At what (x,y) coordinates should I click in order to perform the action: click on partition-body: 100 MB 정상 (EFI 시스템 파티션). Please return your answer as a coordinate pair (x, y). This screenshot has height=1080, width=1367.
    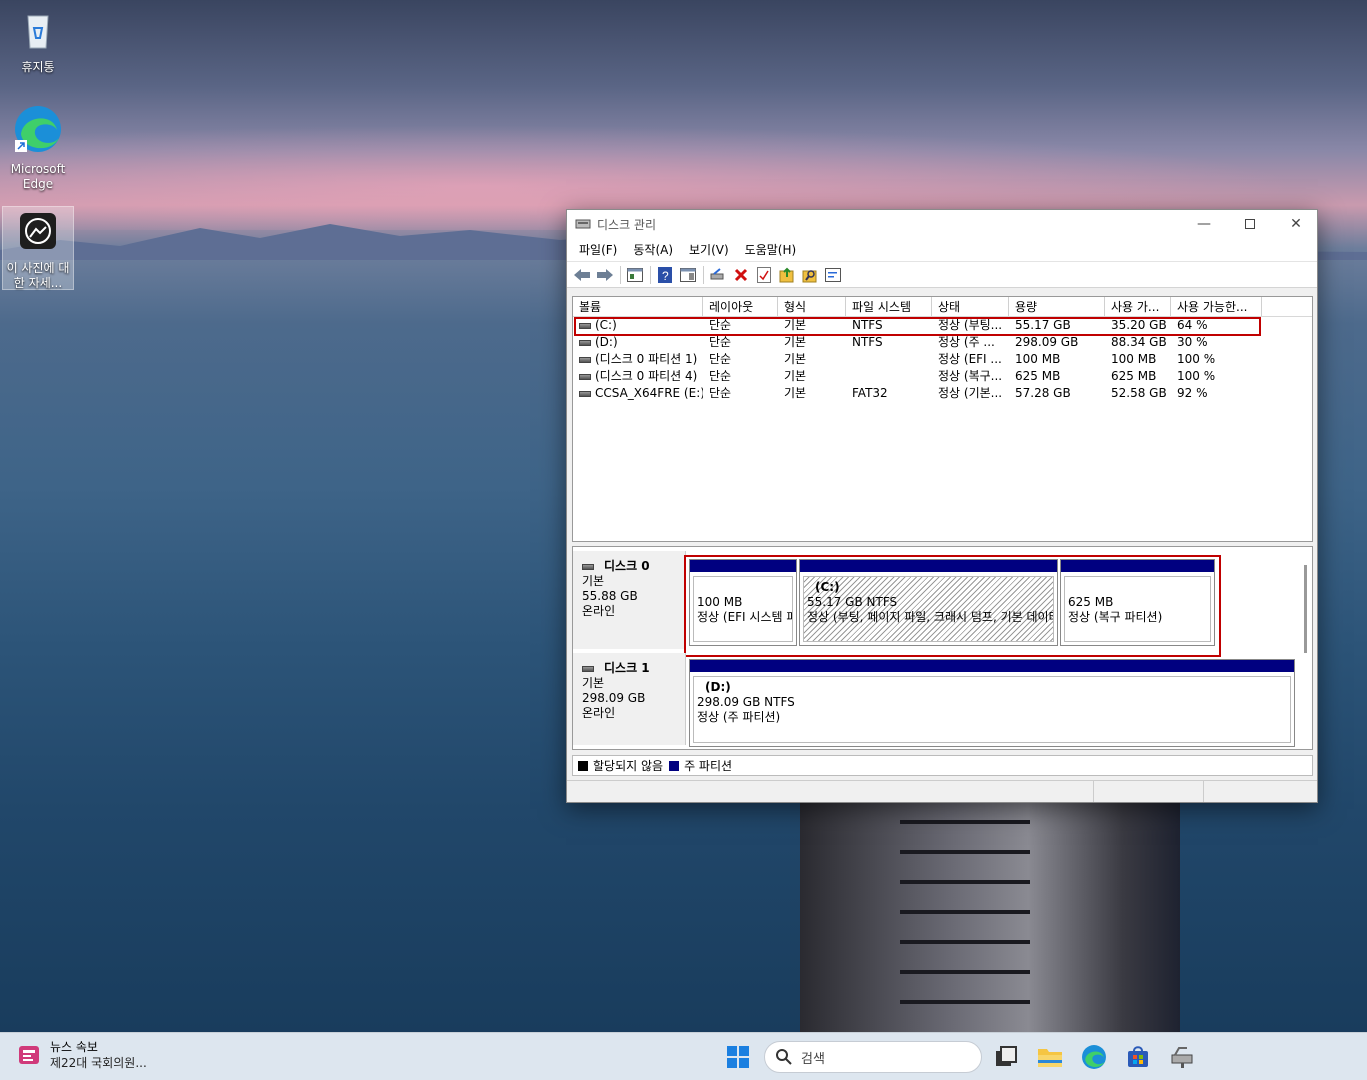
    Looking at the image, I should click on (743, 609).